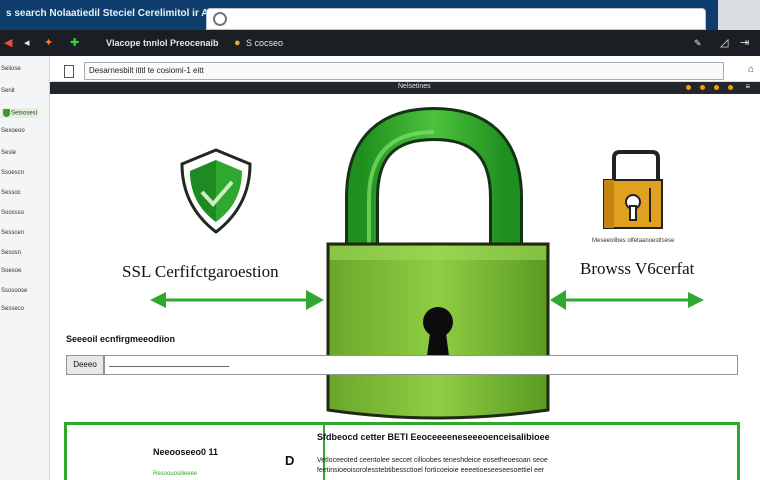  I want to click on certificate-summary-sub: Resoouosiiieeee, so click(175, 474).